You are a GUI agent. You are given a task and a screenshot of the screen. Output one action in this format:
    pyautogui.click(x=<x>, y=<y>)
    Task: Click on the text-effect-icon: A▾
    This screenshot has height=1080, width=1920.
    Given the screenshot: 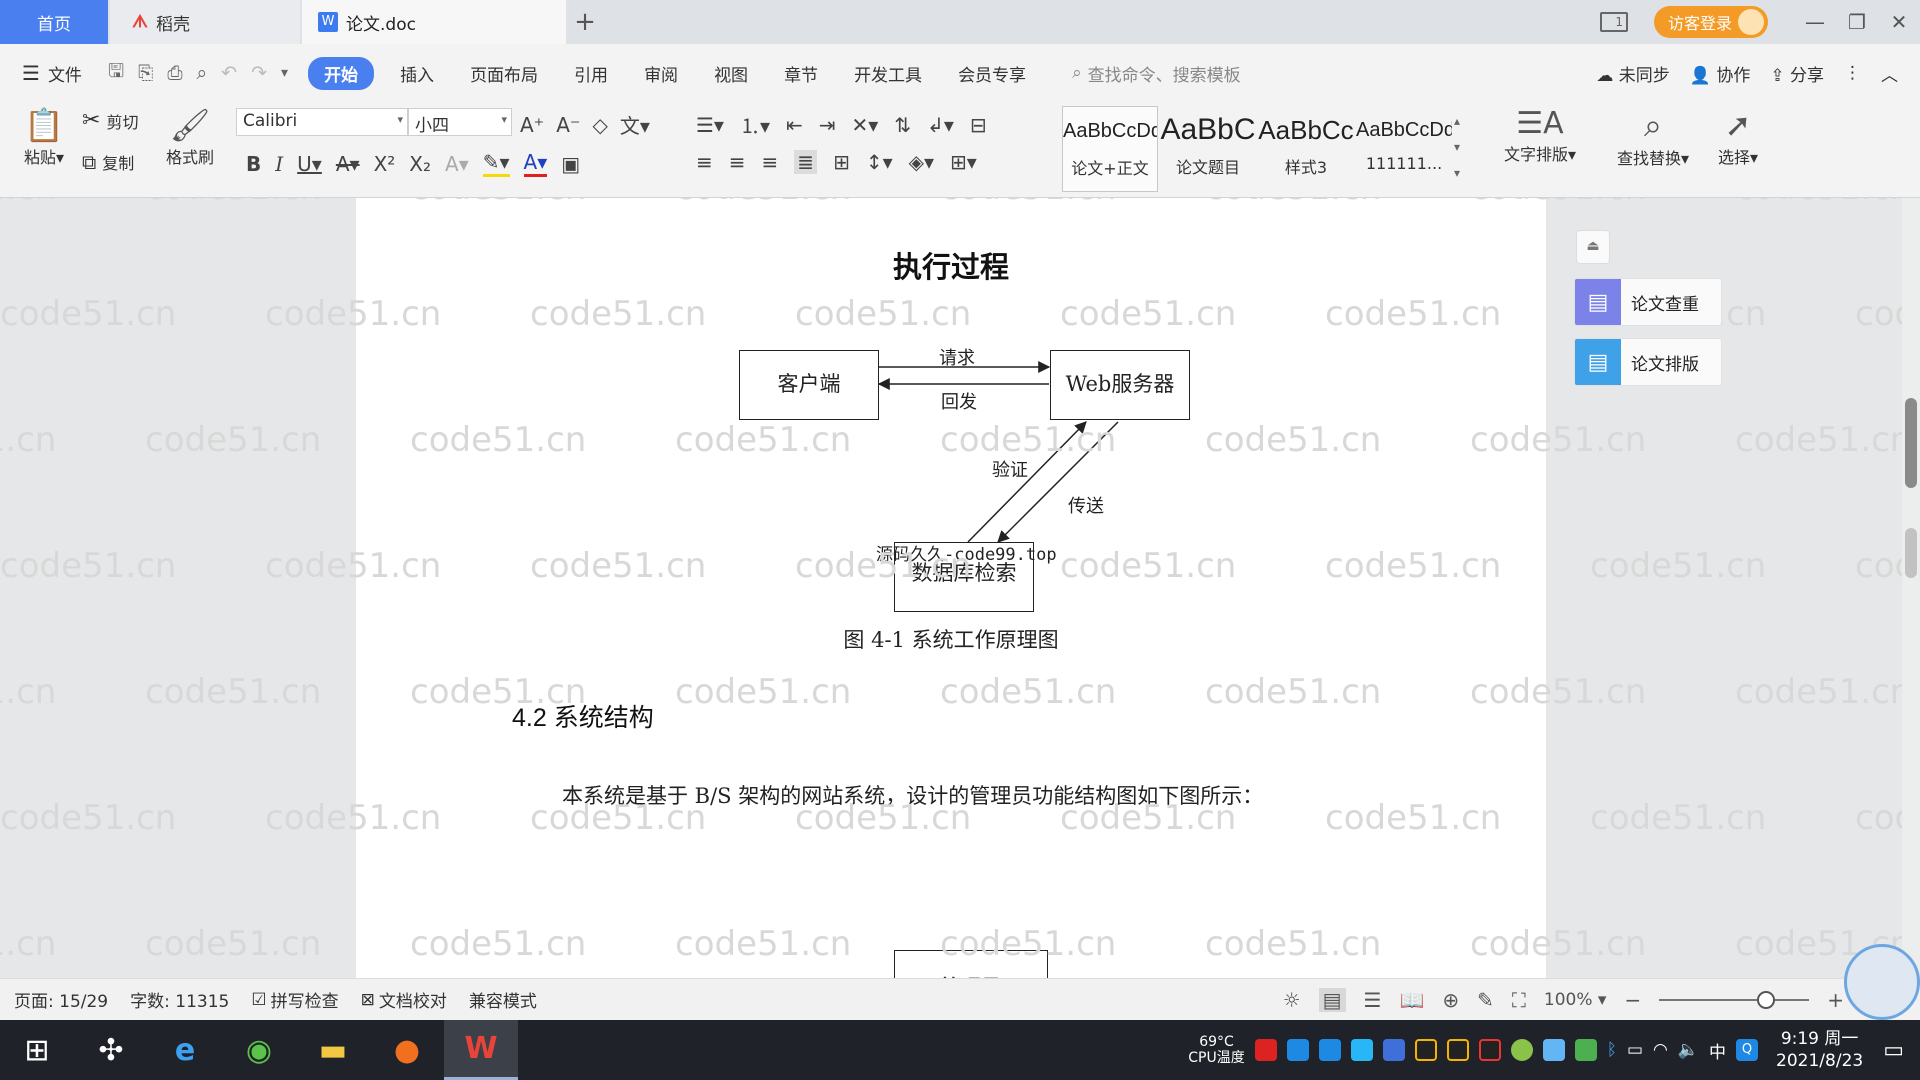 What is the action you would take?
    pyautogui.click(x=457, y=164)
    